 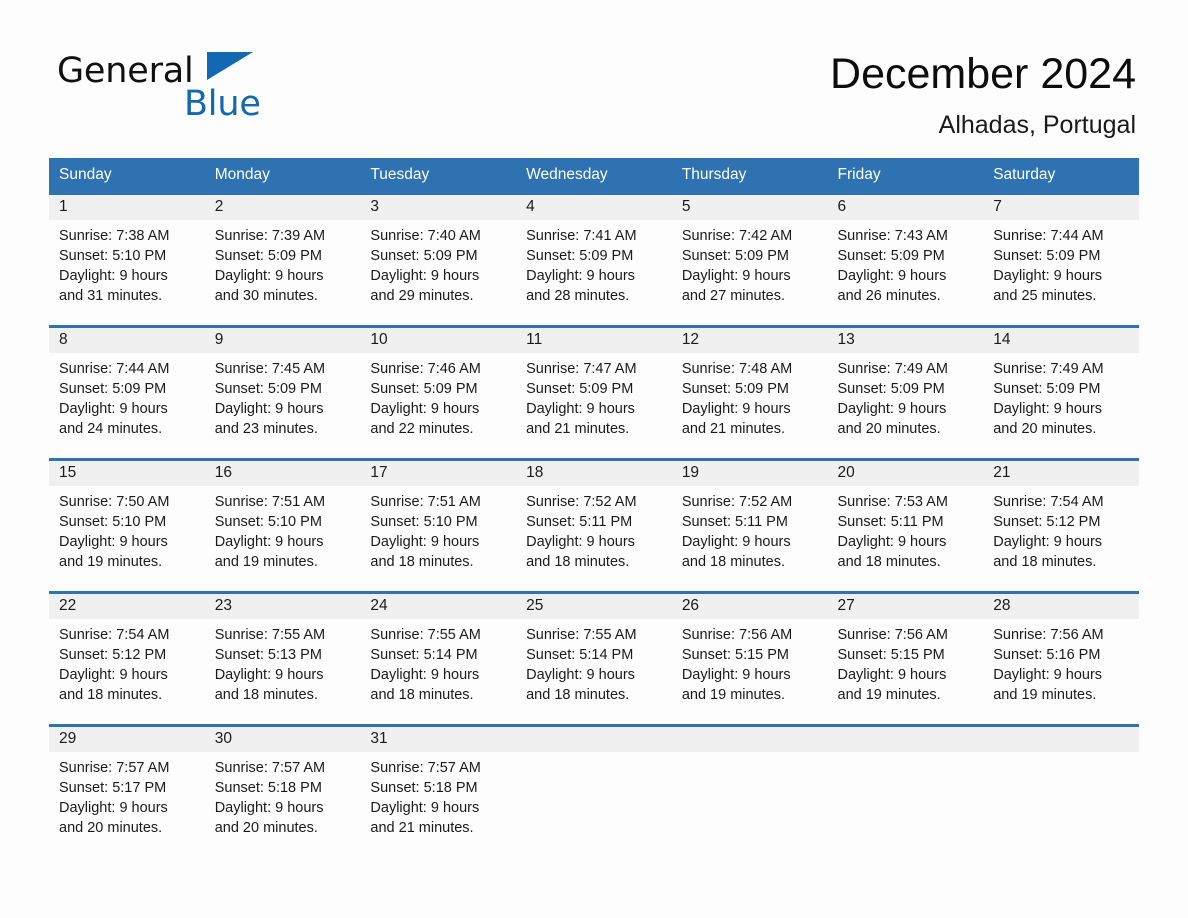 What do you see at coordinates (1048, 369) in the screenshot?
I see `sunrise-time: Sunrise: 7:49 AM` at bounding box center [1048, 369].